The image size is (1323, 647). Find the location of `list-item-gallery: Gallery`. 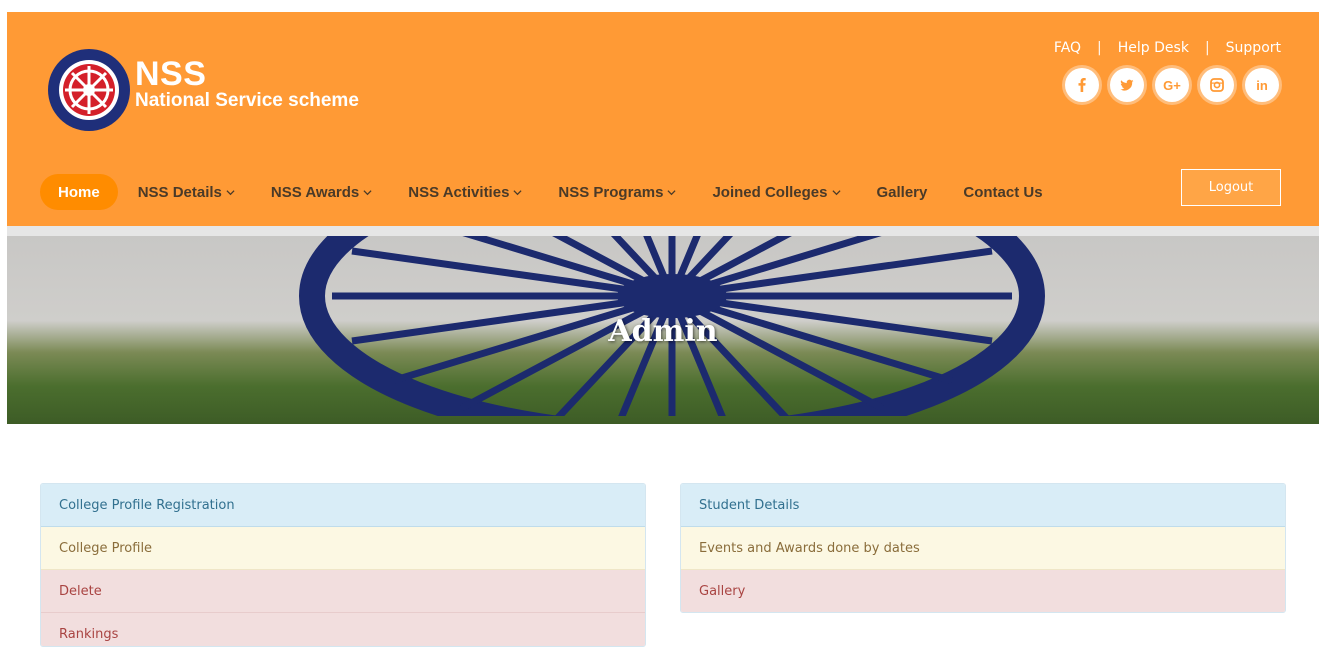

list-item-gallery: Gallery is located at coordinates (983, 591).